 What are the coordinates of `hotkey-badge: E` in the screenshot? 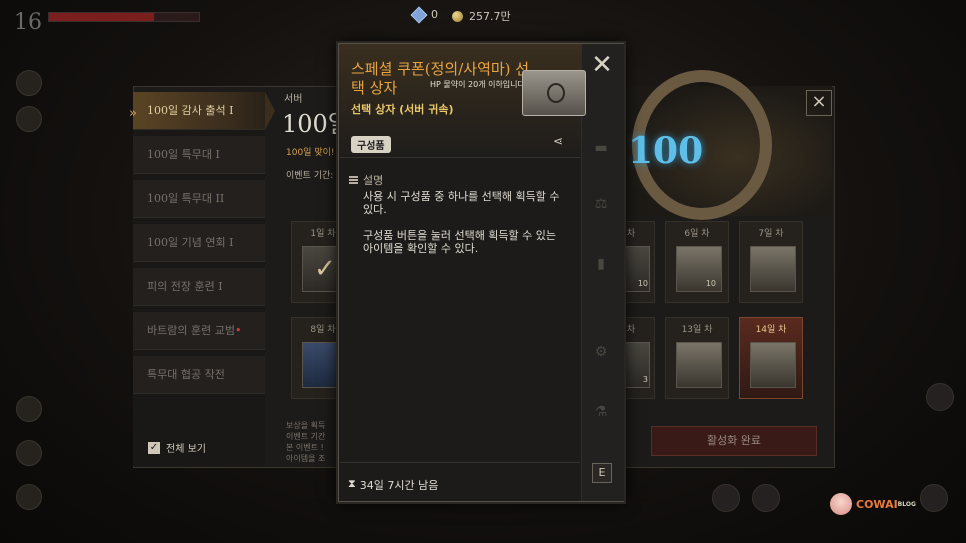 It's located at (602, 473).